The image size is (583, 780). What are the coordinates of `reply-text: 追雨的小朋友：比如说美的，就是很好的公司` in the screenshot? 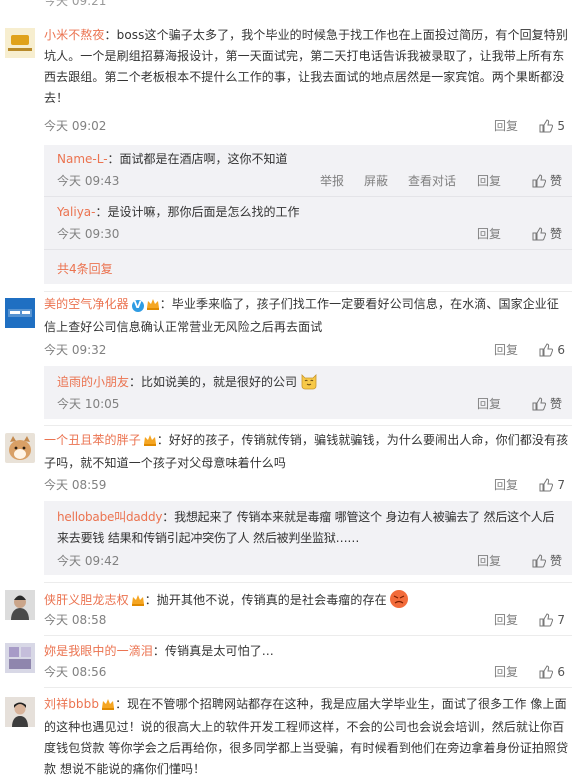 It's located at (309, 384).